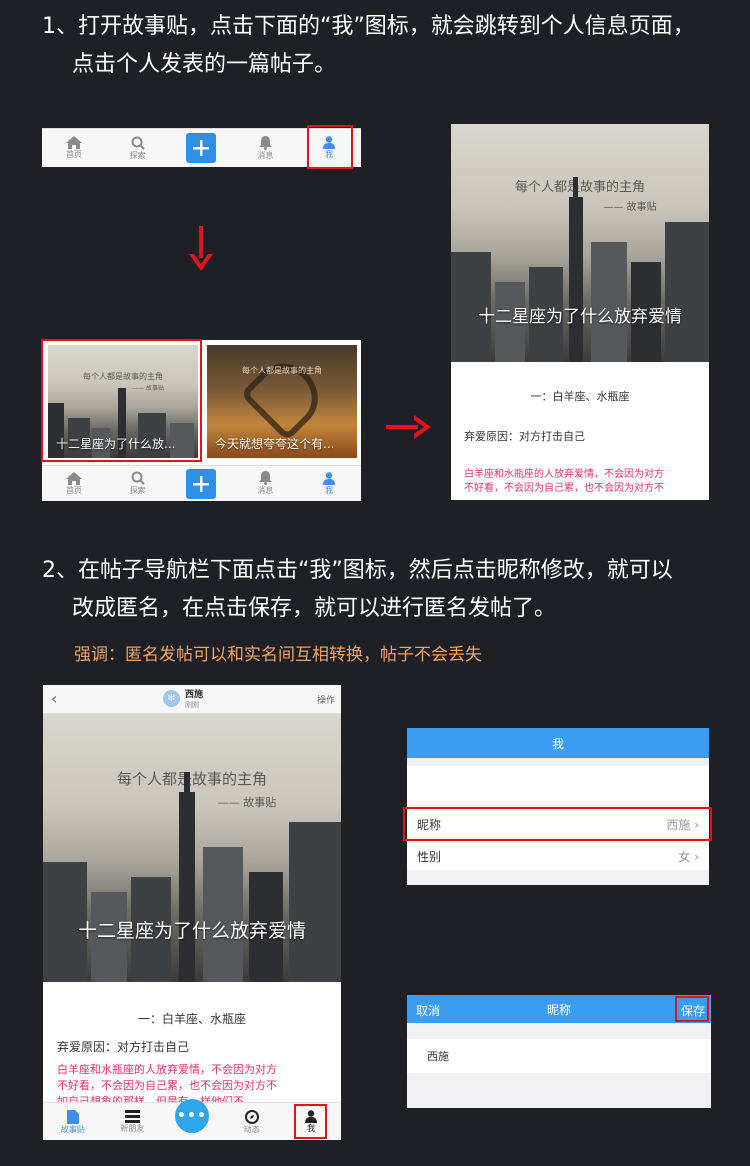 The image size is (750, 1166). I want to click on post2-quote: 每个人都是故事的主角, so click(191, 779).